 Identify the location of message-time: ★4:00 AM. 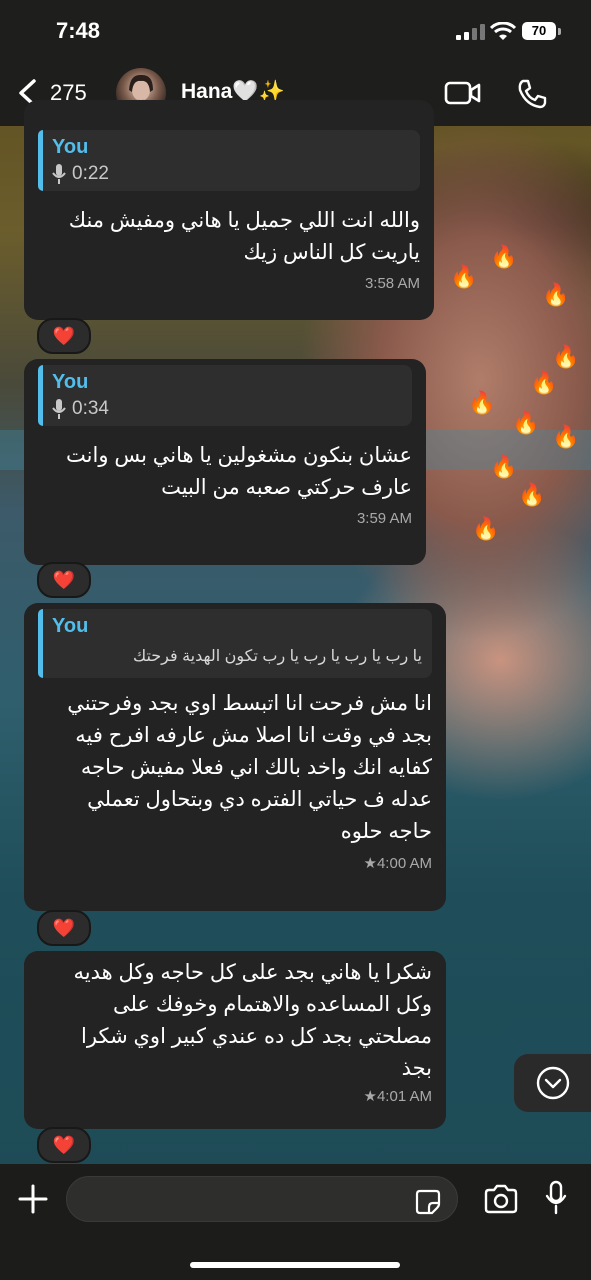
(397, 863).